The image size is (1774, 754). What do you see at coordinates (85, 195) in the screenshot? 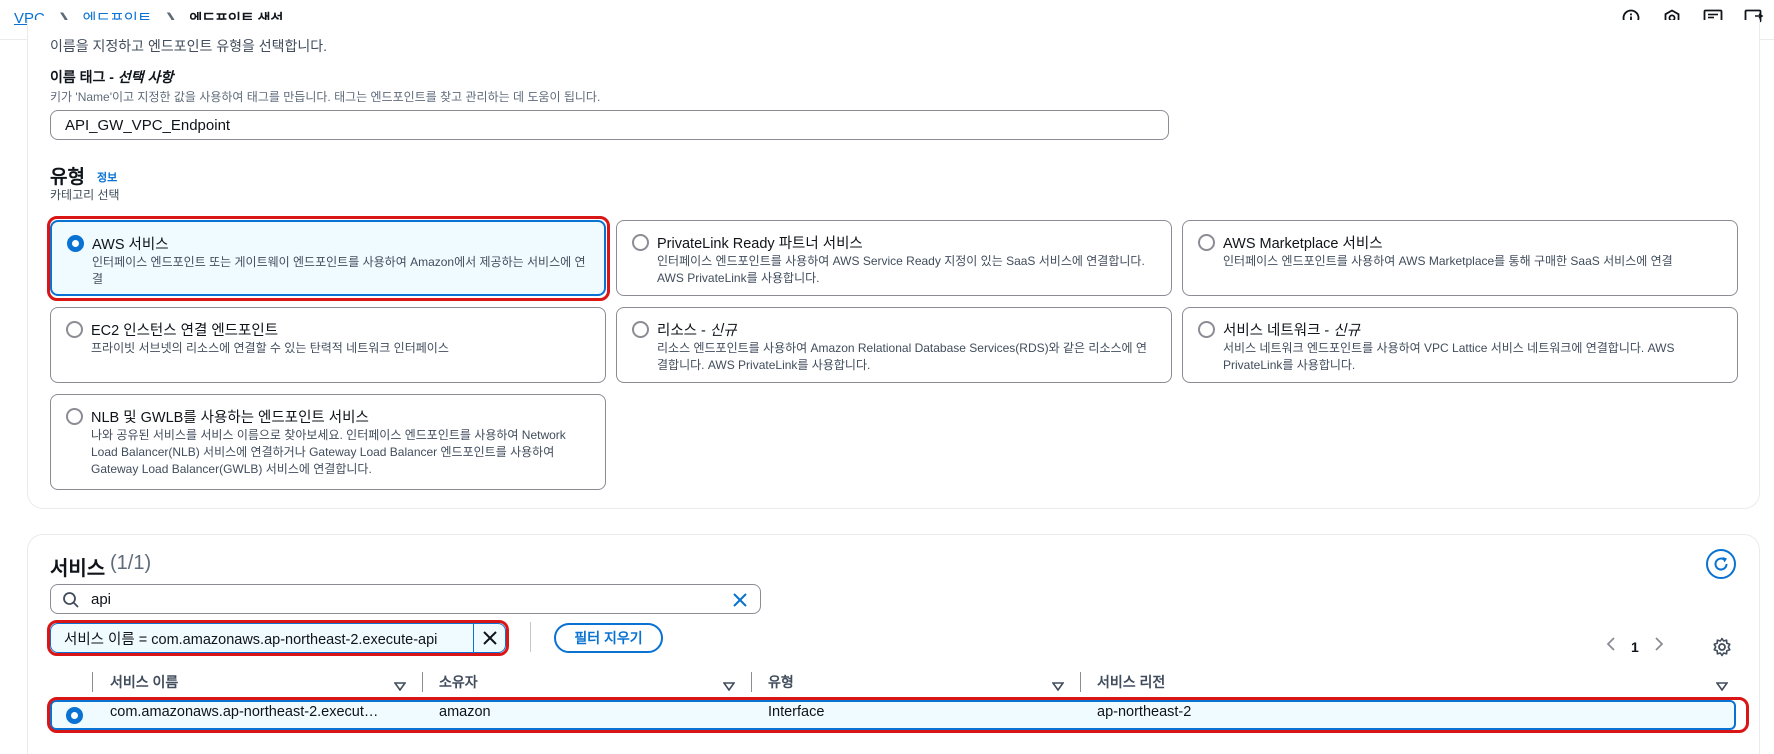
I see `type-subtitle: 카테고리 선택` at bounding box center [85, 195].